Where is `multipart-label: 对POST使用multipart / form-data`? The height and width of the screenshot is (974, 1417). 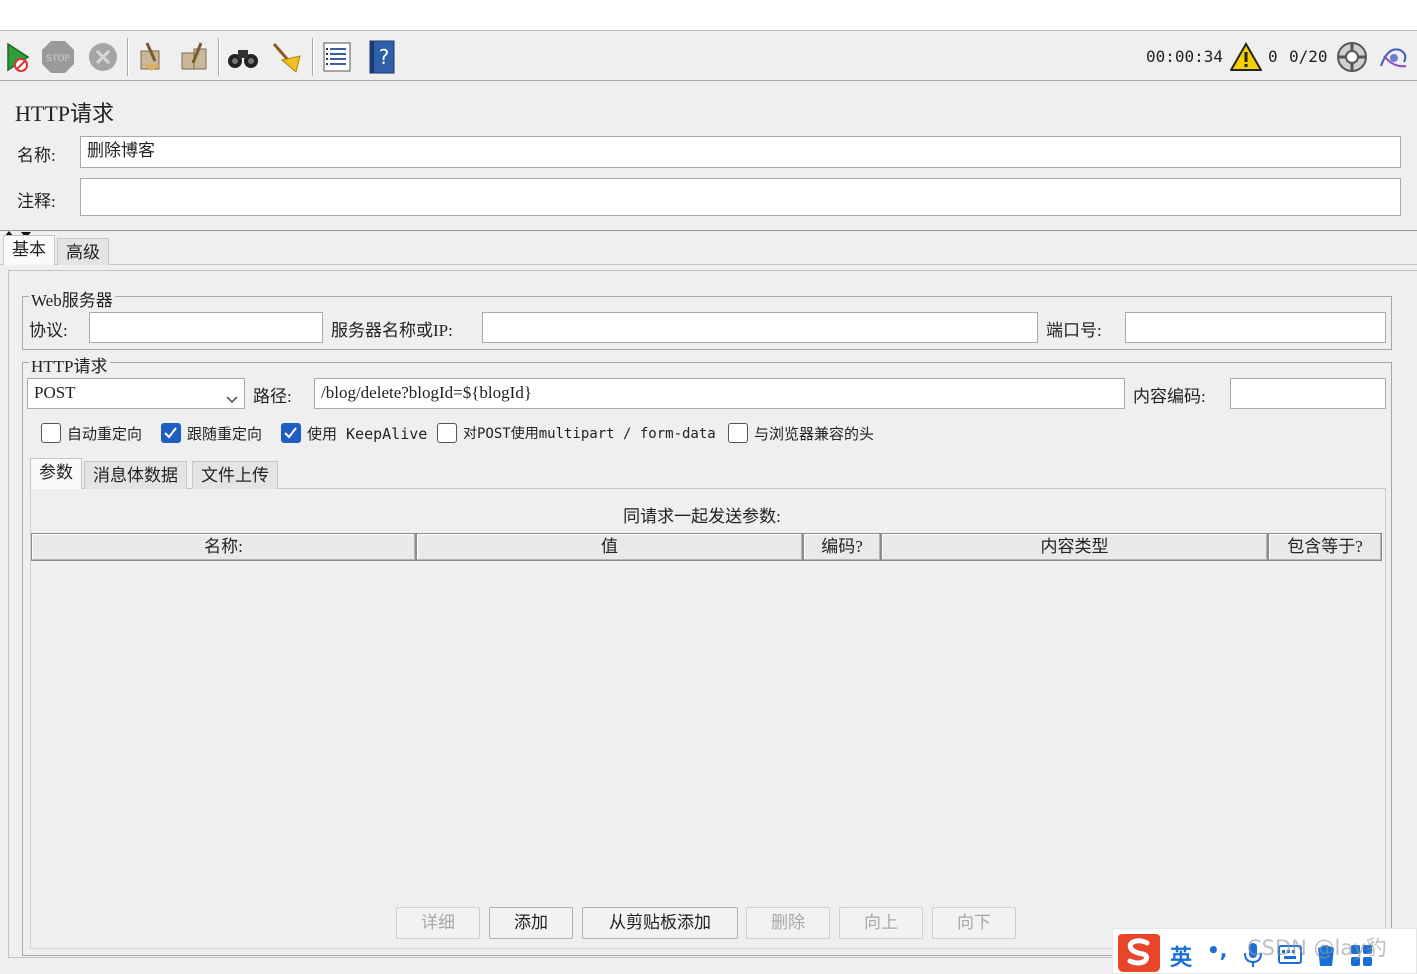 multipart-label: 对POST使用multipart / form-data is located at coordinates (589, 434).